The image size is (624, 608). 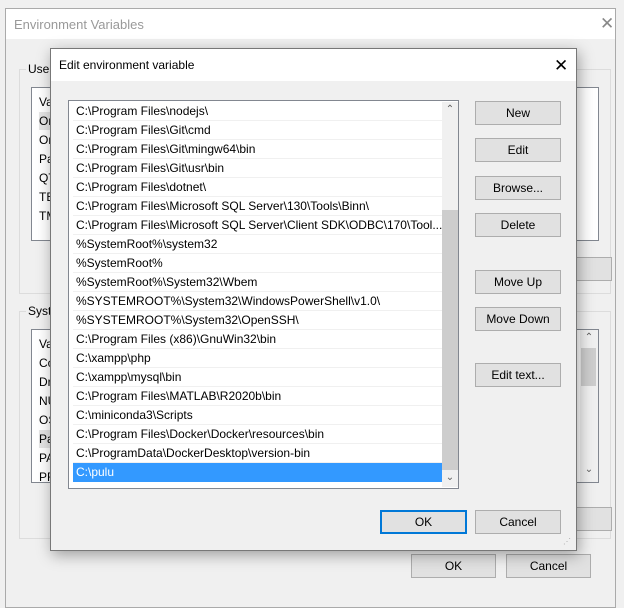 What do you see at coordinates (257, 339) in the screenshot?
I see `path-list-item: C:\Program Files (x86)\GnuWin32\bin` at bounding box center [257, 339].